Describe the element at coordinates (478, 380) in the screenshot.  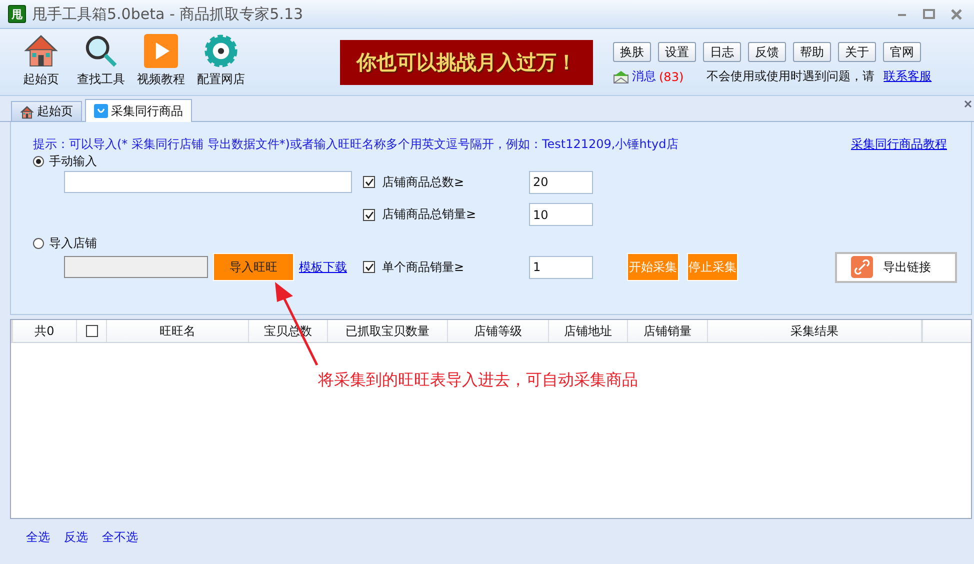
I see `annotation-text: 将采集到的旺旺表导入进去，可自动采集商品` at that location.